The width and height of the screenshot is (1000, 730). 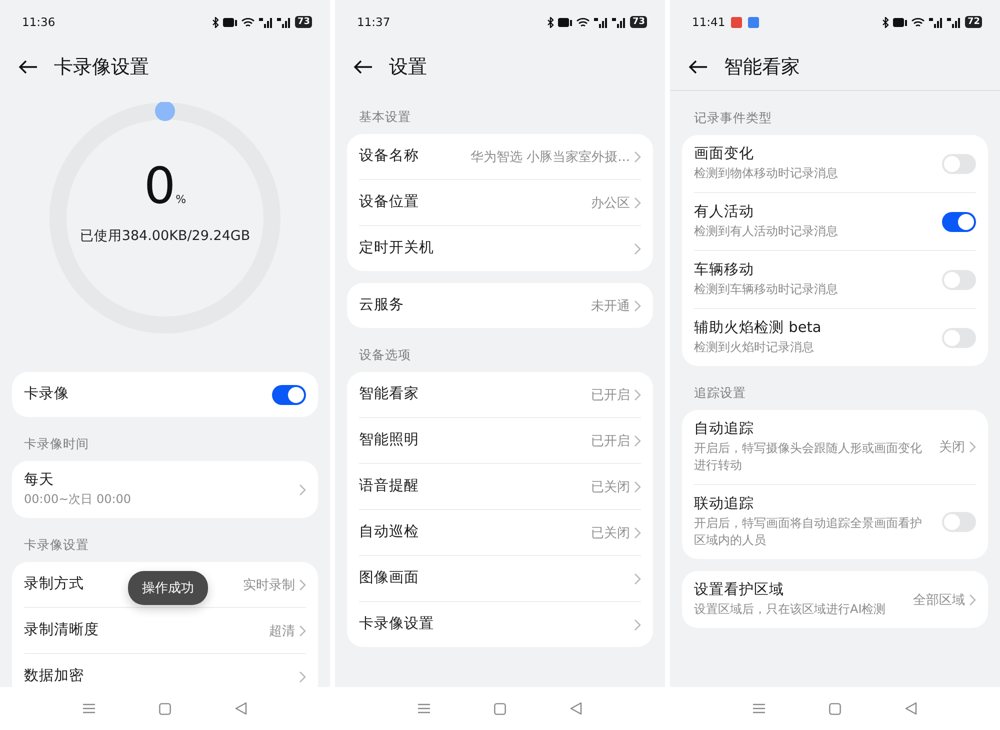 What do you see at coordinates (733, 118) in the screenshot?
I see `section-header: 记录事件类型` at bounding box center [733, 118].